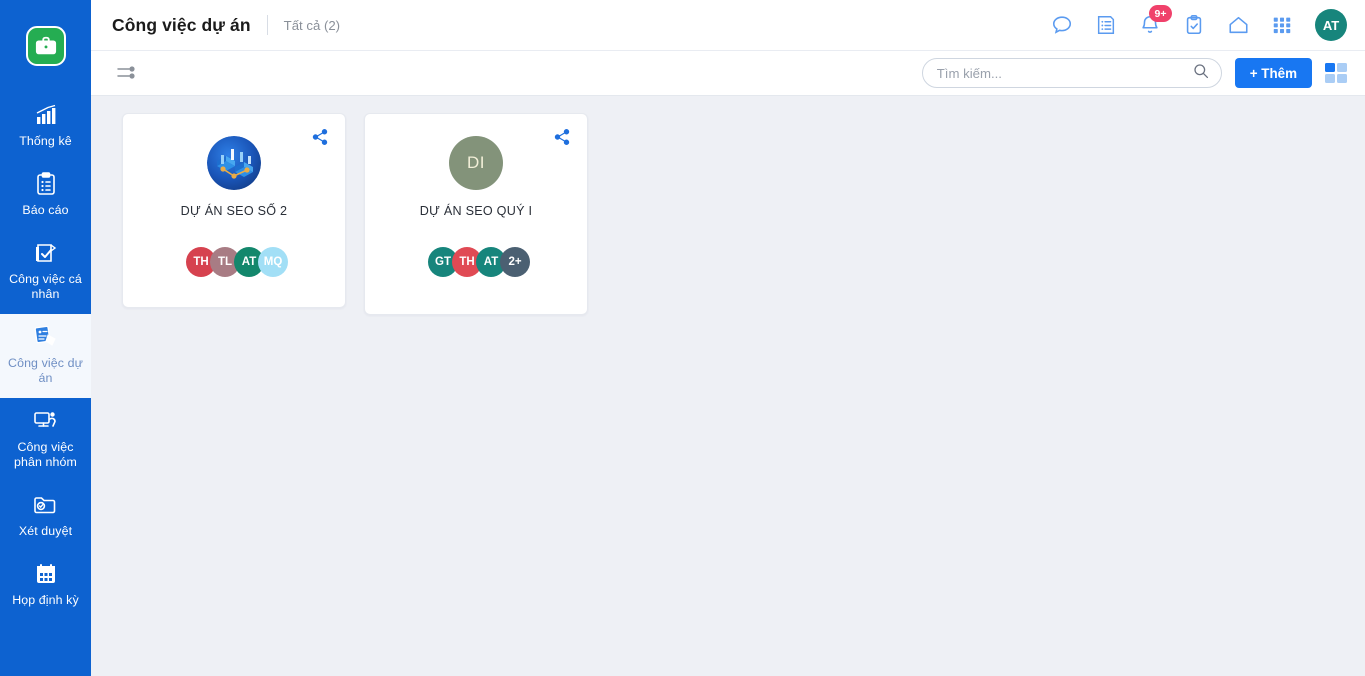  I want to click on news-feed-icon, so click(1106, 25).